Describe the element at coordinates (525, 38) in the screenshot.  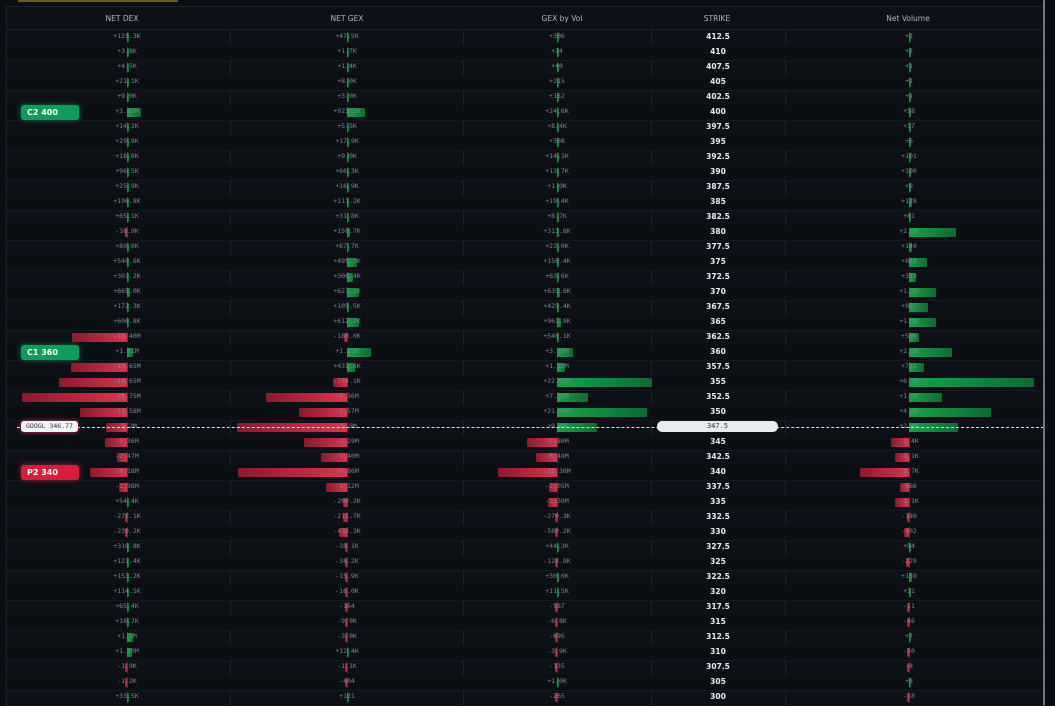
I see `table-row: +125.3K +47.5K +306 +2 412.5` at that location.